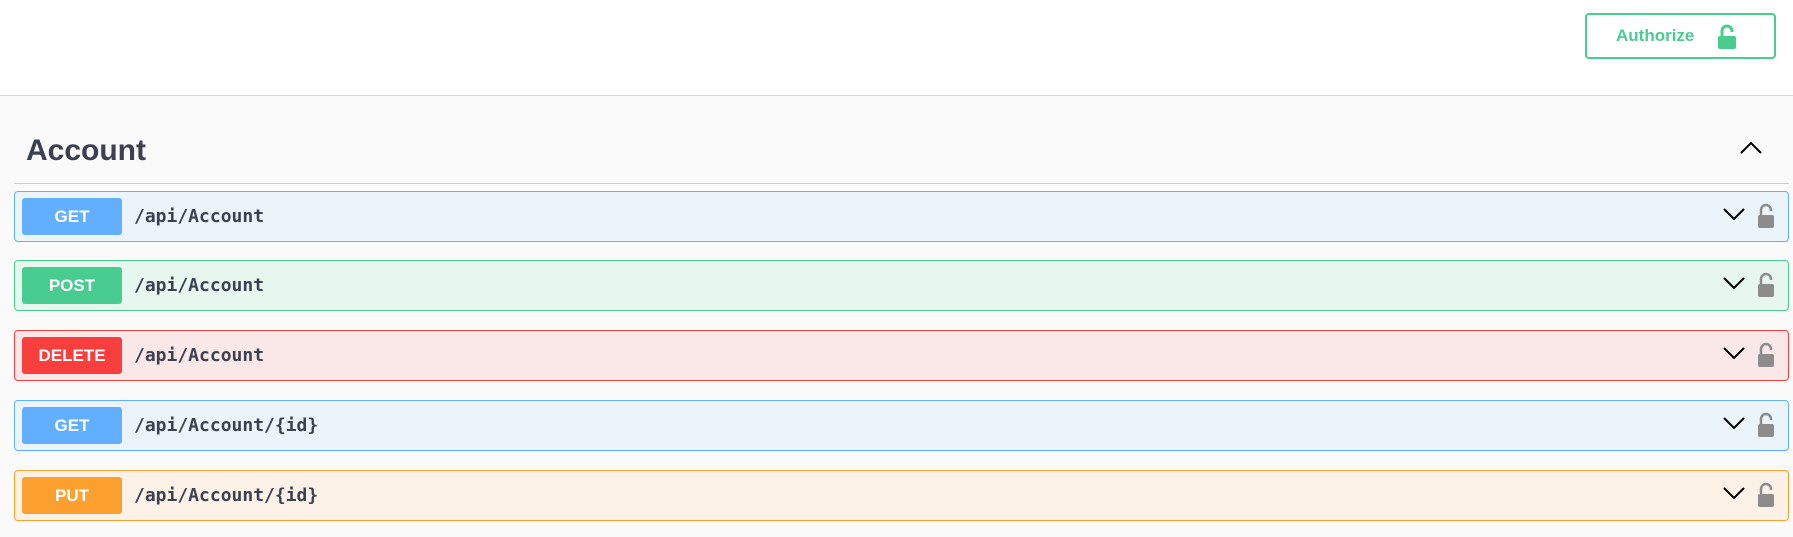 This screenshot has width=1793, height=537. What do you see at coordinates (72, 495) in the screenshot?
I see `method-badge: PUT` at bounding box center [72, 495].